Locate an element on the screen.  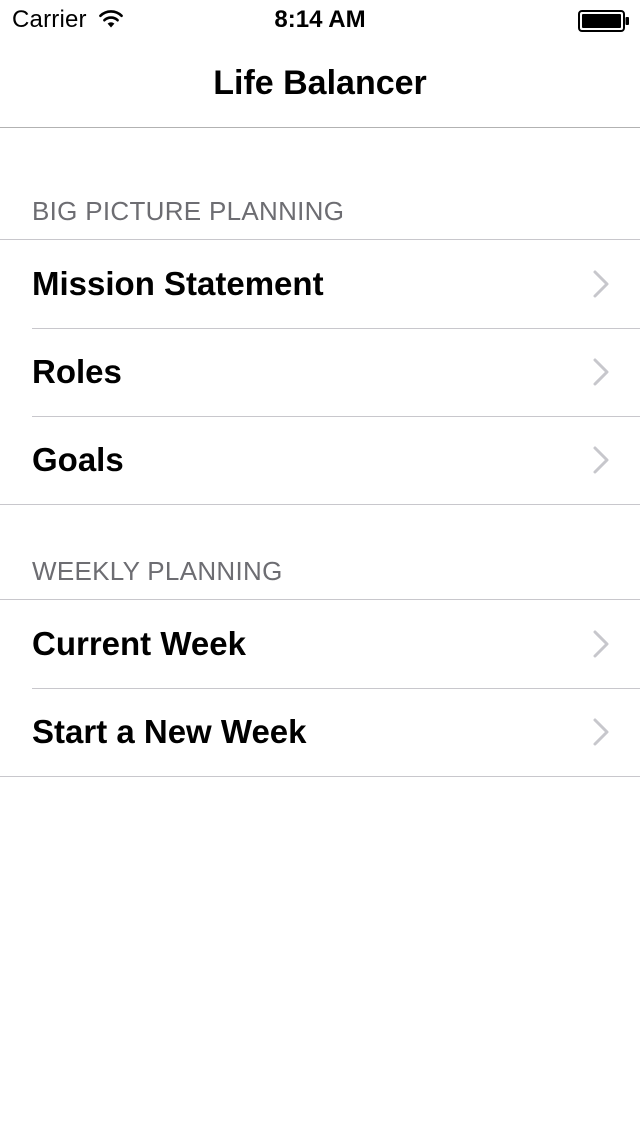
cell-label: Start a New Week is located at coordinates (169, 731).